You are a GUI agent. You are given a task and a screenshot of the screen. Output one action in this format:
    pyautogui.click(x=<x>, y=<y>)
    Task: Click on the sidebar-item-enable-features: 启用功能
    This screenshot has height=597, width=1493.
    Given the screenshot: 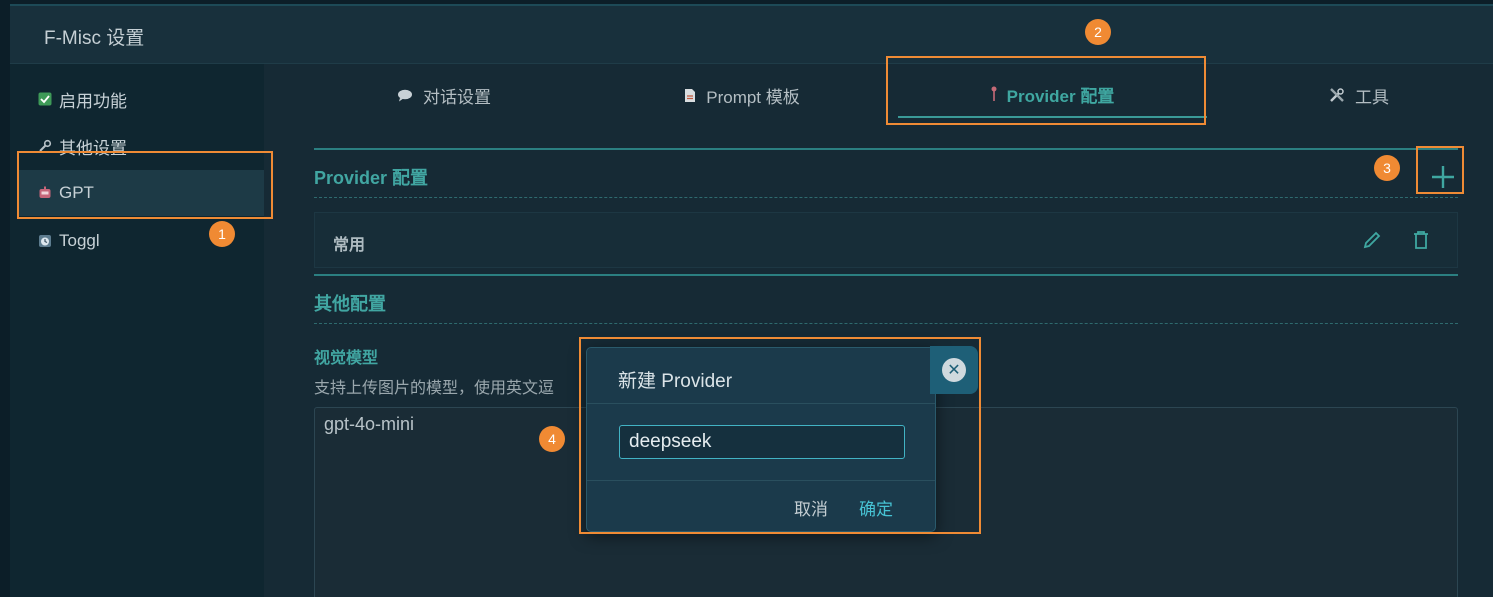 What is the action you would take?
    pyautogui.click(x=141, y=99)
    